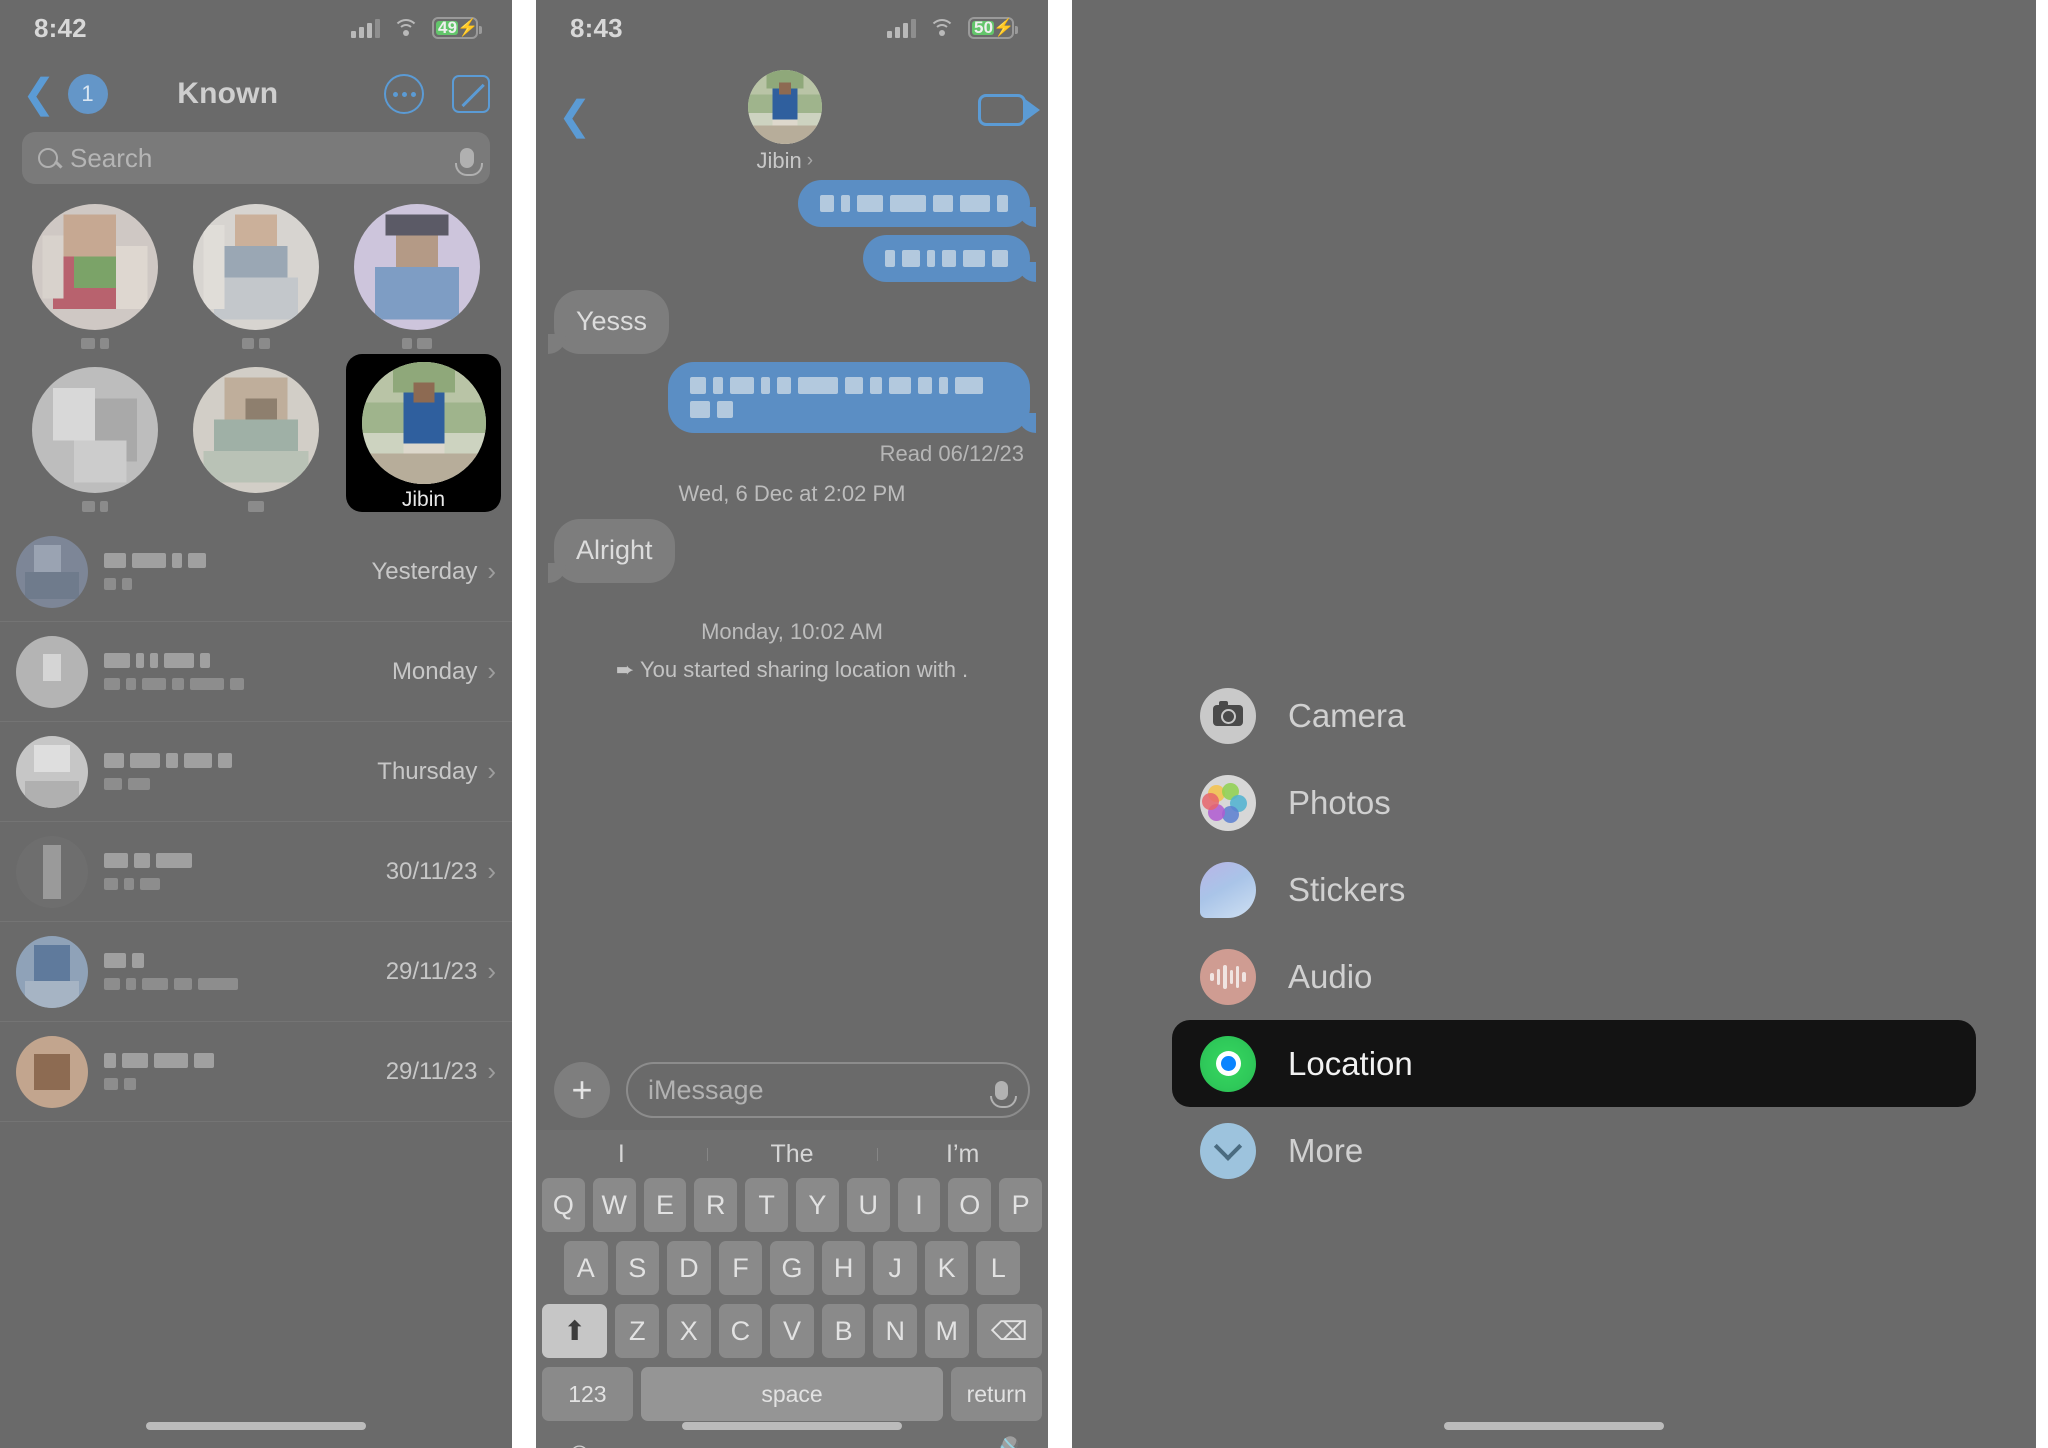 The height and width of the screenshot is (1448, 2048). What do you see at coordinates (792, 1394) in the screenshot?
I see `space-key: space` at bounding box center [792, 1394].